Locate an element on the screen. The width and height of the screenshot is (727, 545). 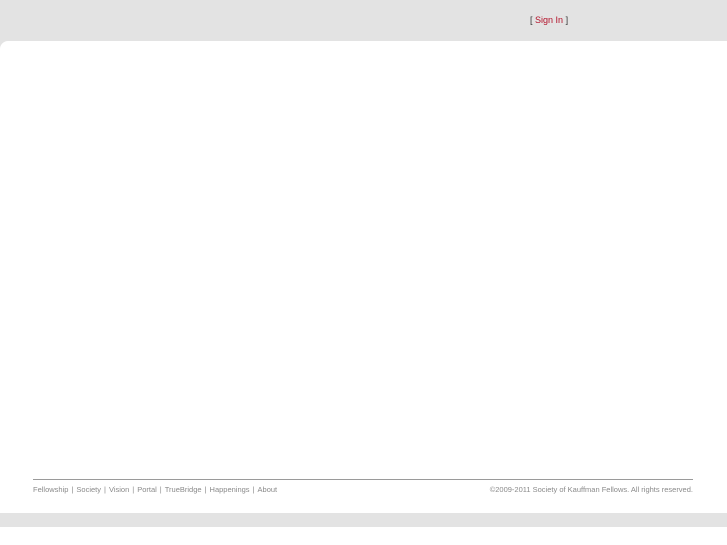
signin-link: Sign In is located at coordinates (549, 20).